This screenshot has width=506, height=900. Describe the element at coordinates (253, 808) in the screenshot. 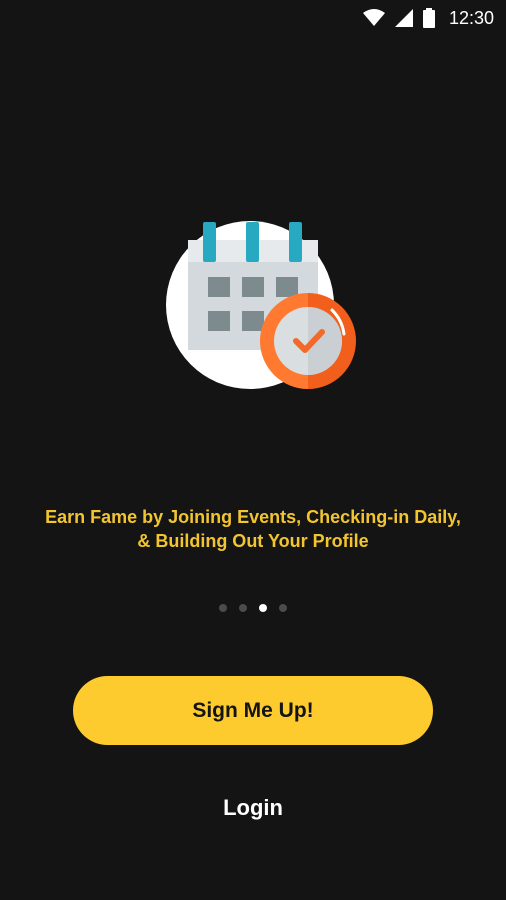

I see `login-link: Login` at that location.